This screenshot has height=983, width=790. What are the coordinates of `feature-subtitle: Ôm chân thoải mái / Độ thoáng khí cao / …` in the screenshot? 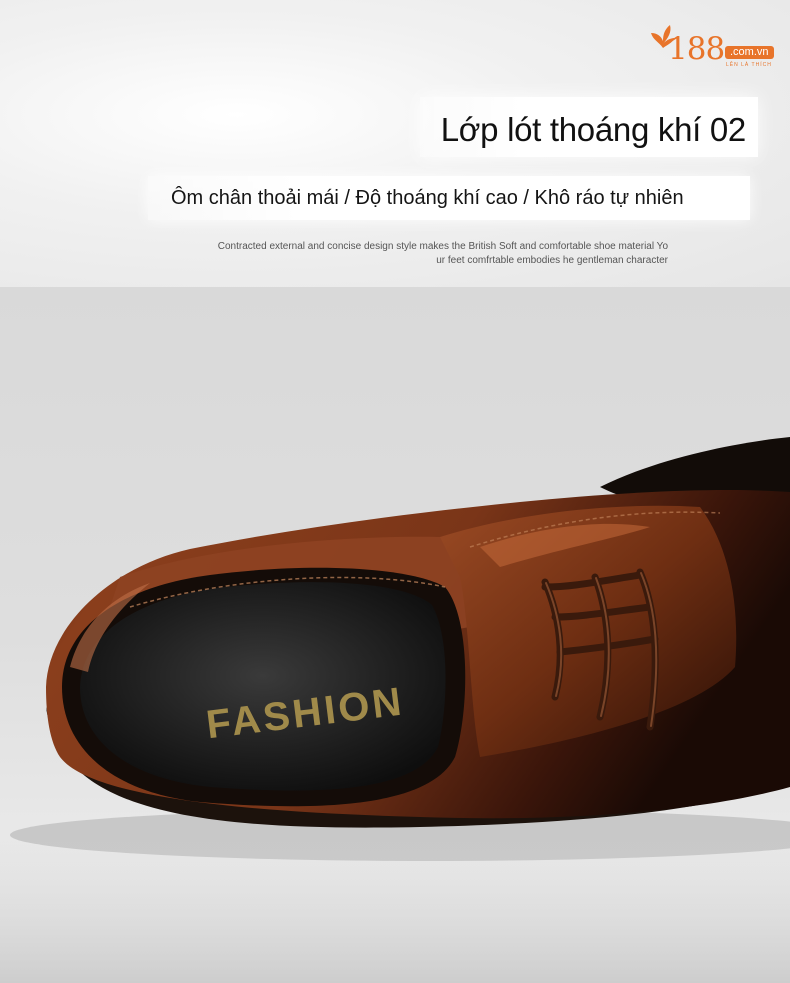 It's located at (427, 198).